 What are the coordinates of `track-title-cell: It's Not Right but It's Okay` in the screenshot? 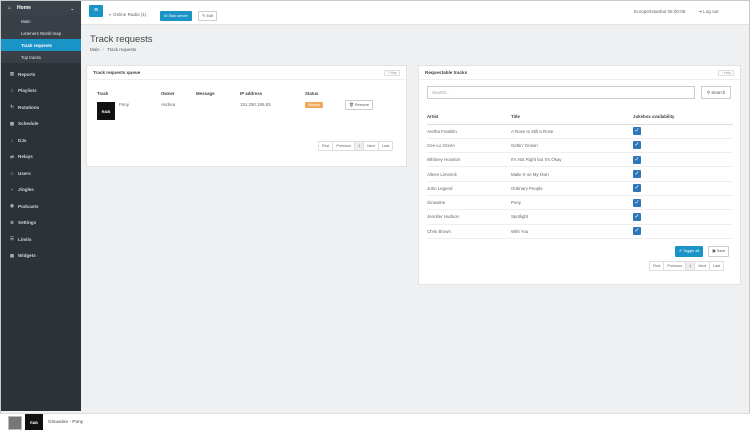 It's located at (572, 160).